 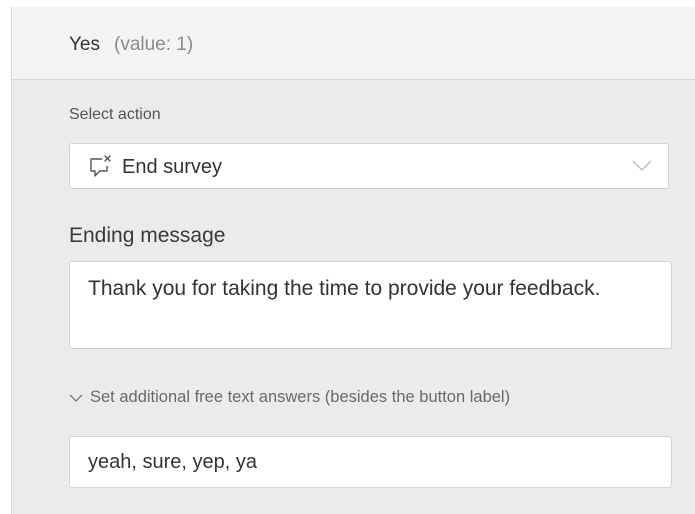 I want to click on end-survey-chat-icon, so click(x=100, y=166).